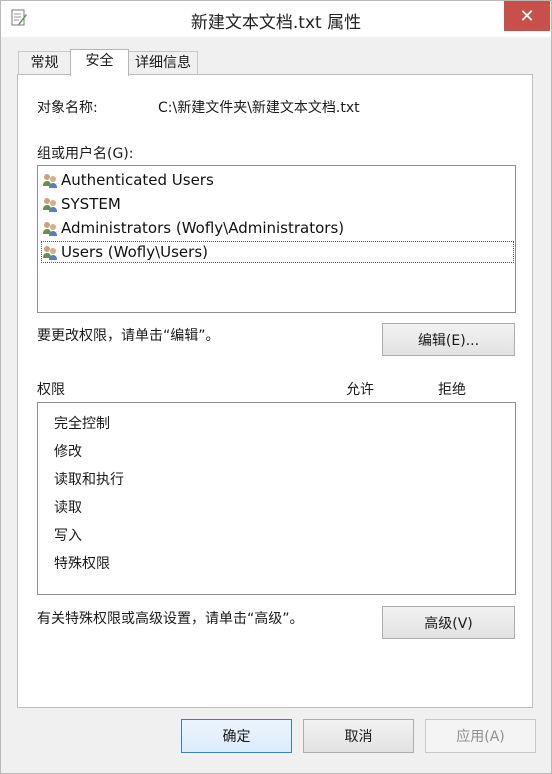 The height and width of the screenshot is (774, 552). I want to click on group-name: SYSTEM, so click(91, 204).